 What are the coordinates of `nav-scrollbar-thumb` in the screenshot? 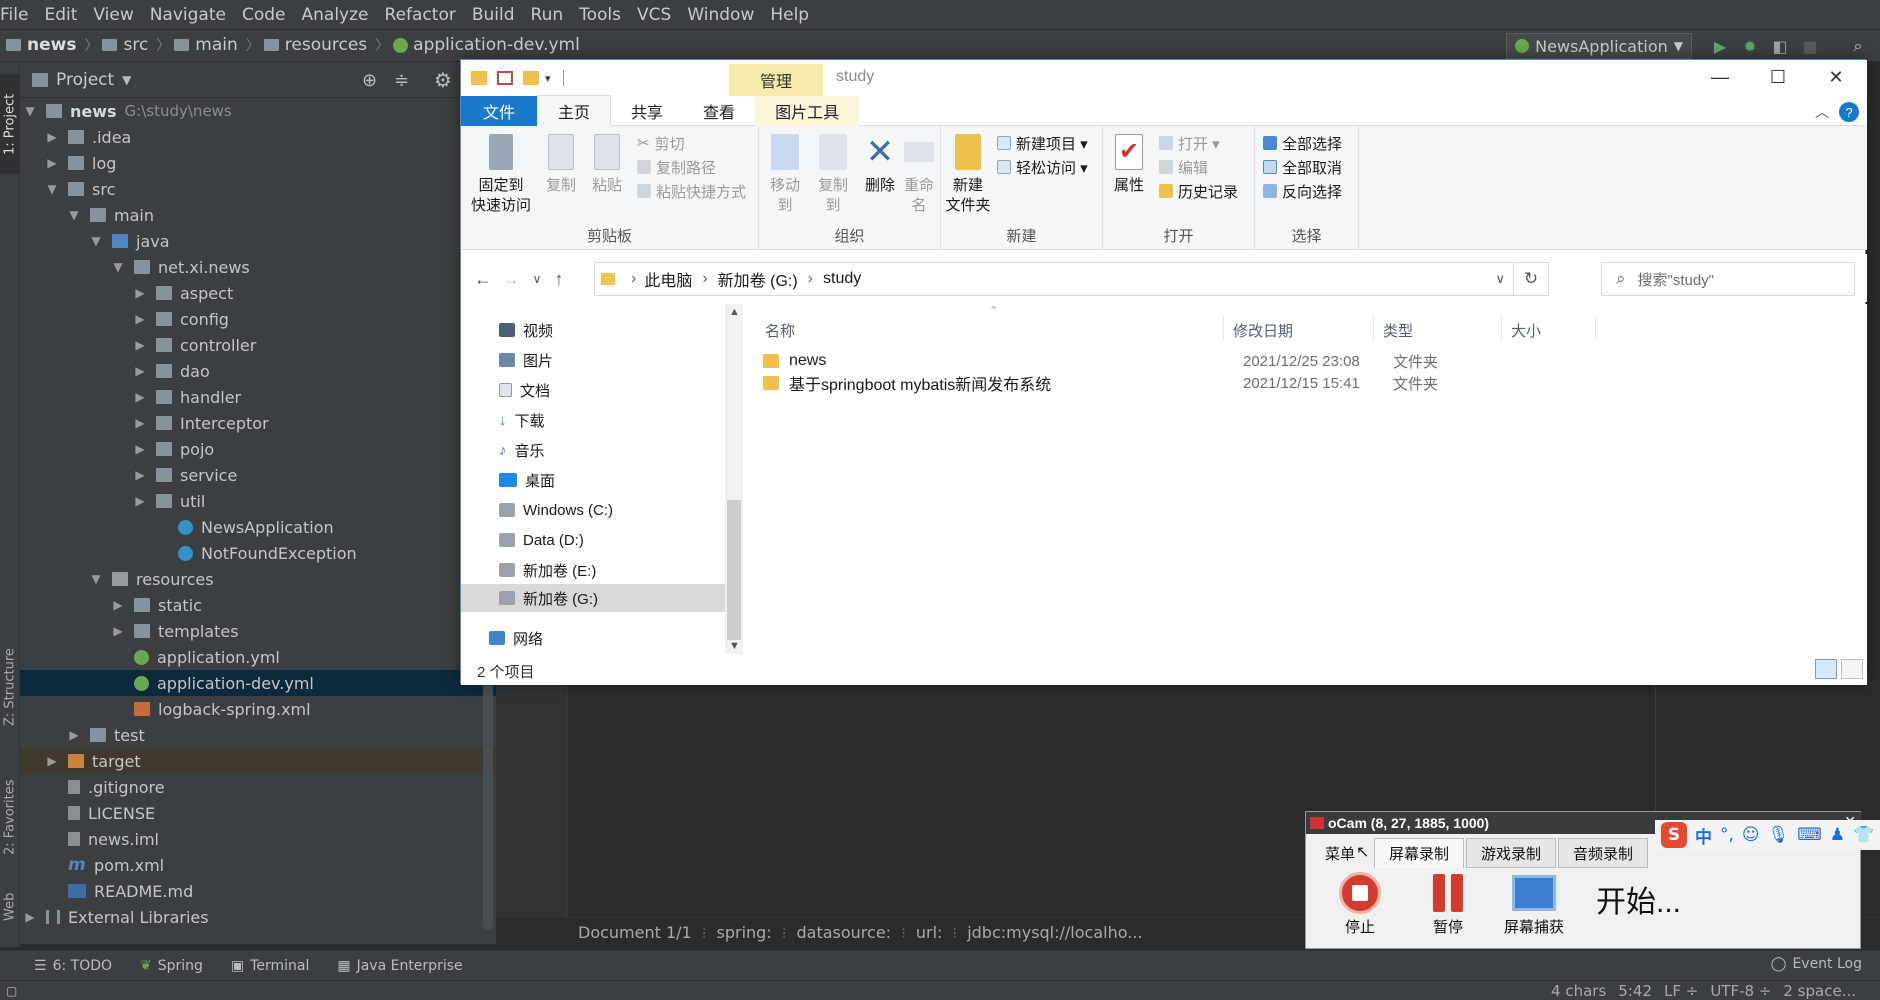 It's located at (734, 570).